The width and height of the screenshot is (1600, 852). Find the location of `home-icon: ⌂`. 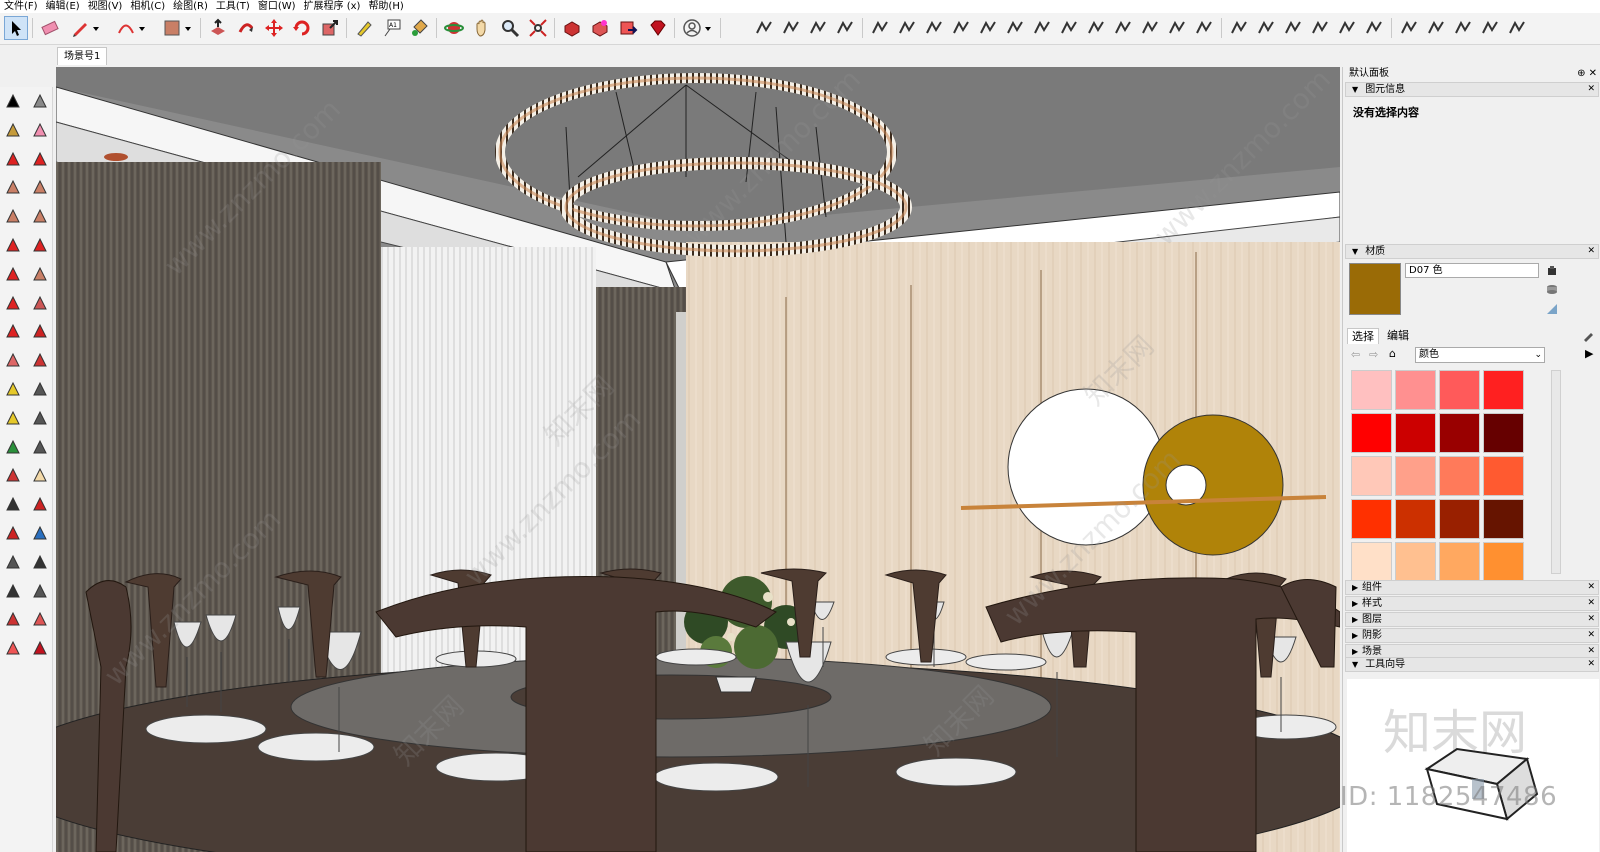

home-icon: ⌂ is located at coordinates (1392, 353).